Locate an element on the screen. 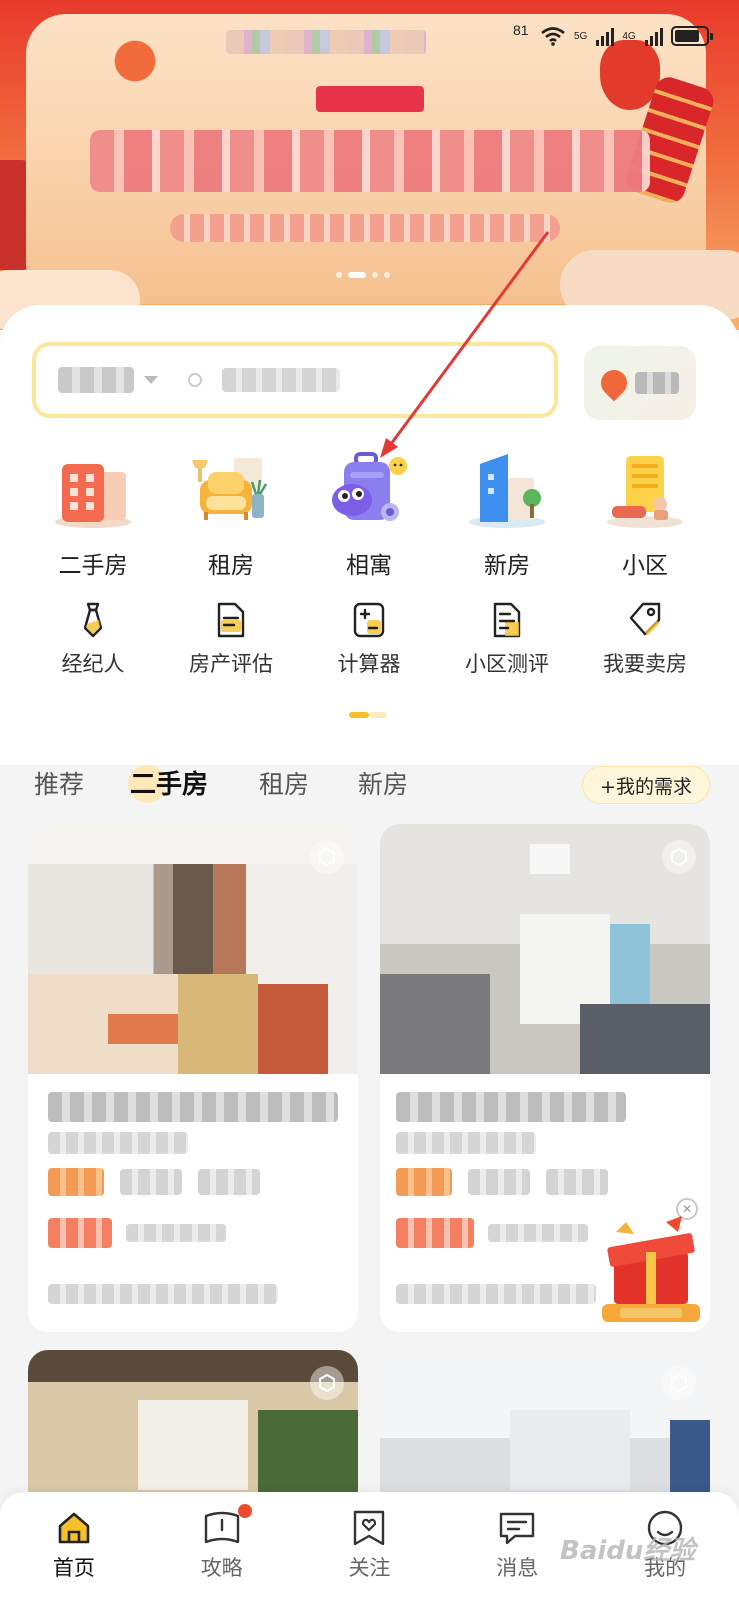 The height and width of the screenshot is (1600, 739). tab-rent: 租房 is located at coordinates (284, 785).